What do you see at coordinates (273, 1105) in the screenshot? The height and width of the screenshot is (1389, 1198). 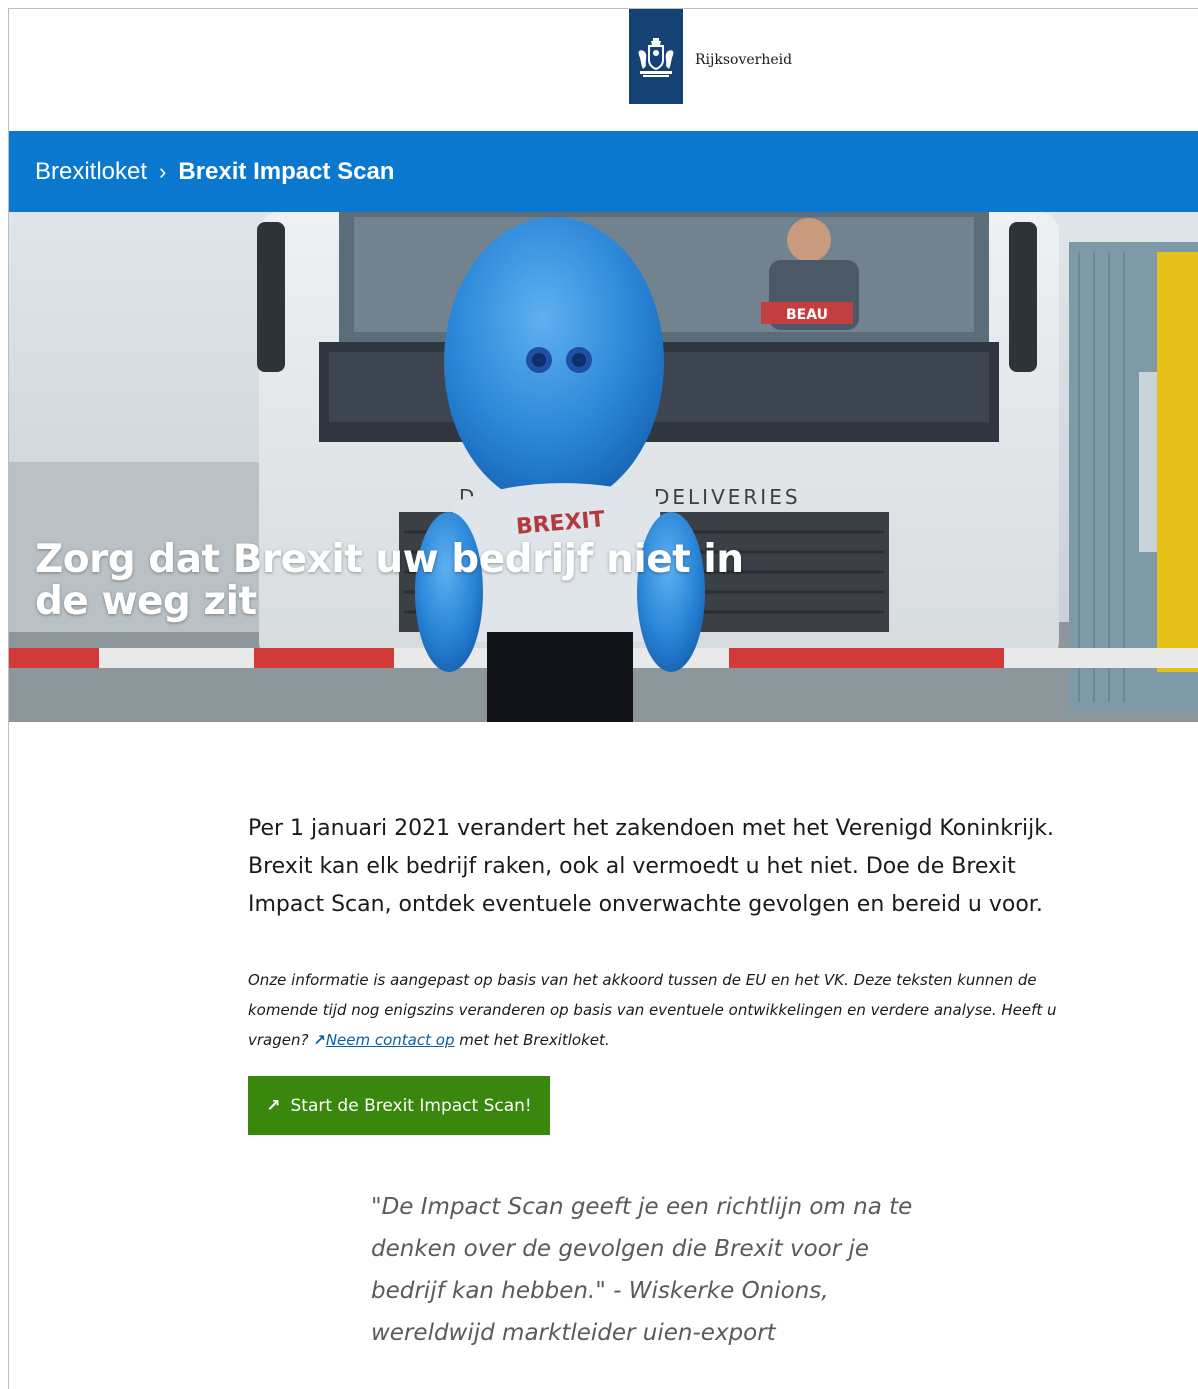 I see `external-arrow-icon: ↗` at bounding box center [273, 1105].